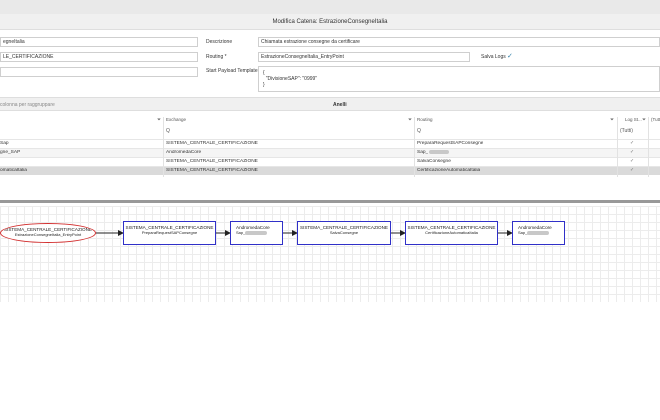  What do you see at coordinates (216, 57) in the screenshot?
I see `routing-label: Routing *` at bounding box center [216, 57].